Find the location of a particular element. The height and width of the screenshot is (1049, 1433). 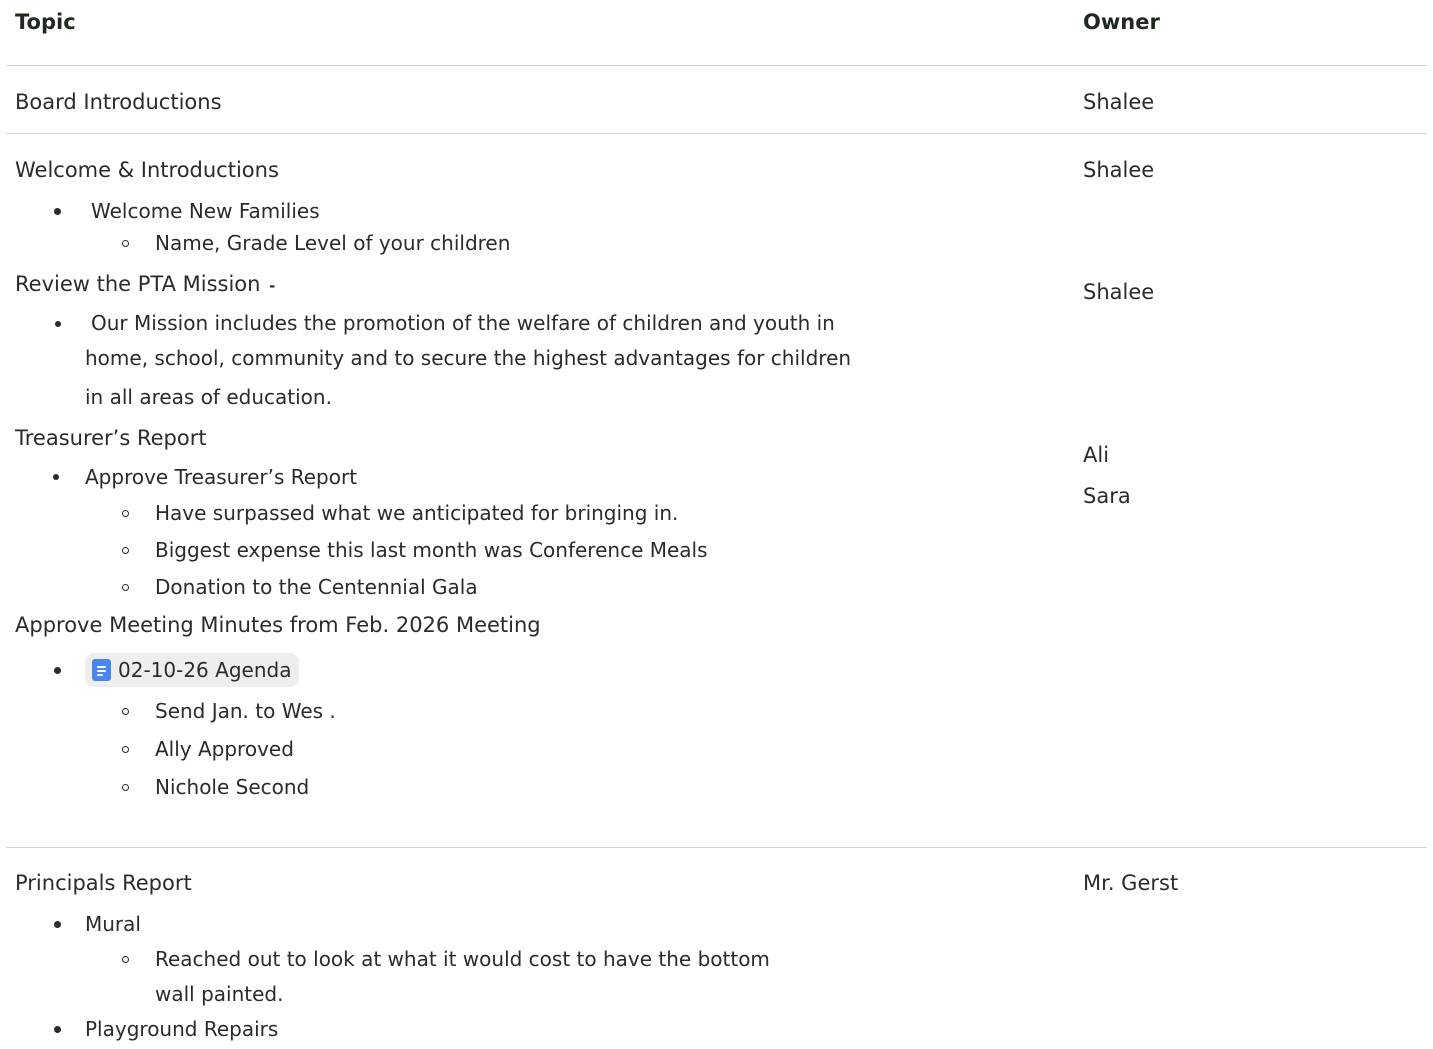

list-item-send-jan: Send Jan. to Wes . is located at coordinates (245, 711).